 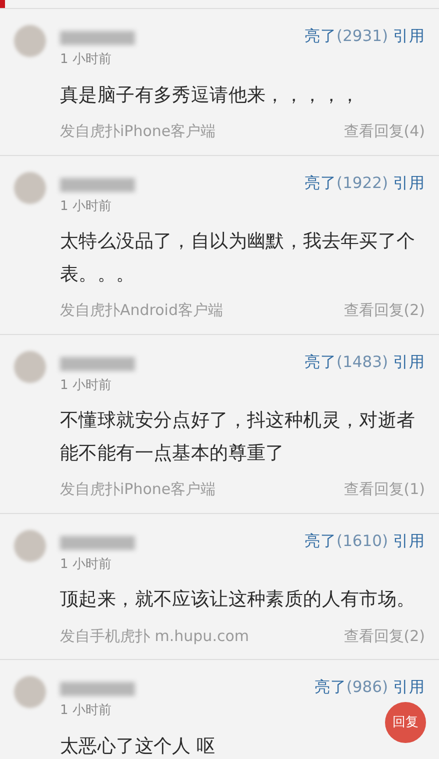 I want to click on like-count: (1610), so click(x=362, y=541).